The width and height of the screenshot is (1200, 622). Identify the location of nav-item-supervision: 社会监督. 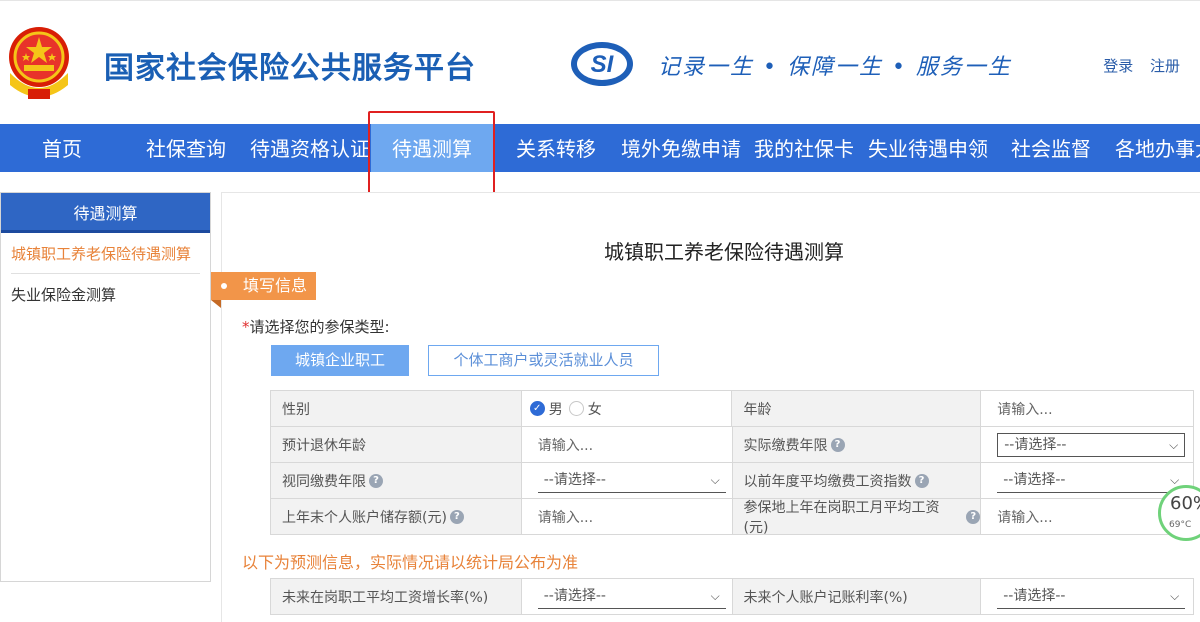
(1051, 148).